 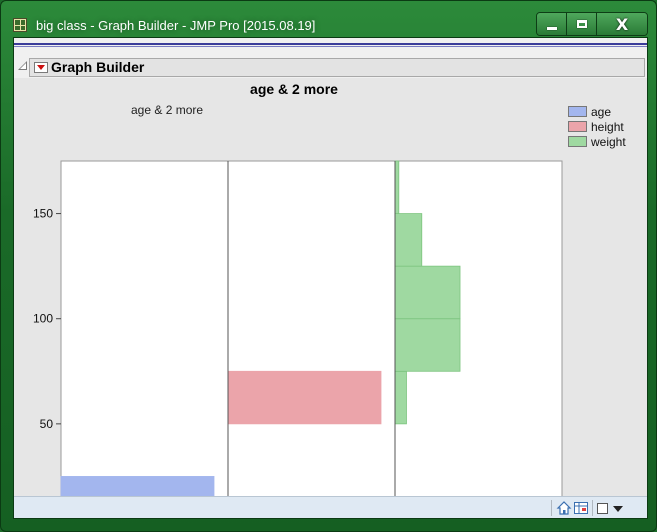 What do you see at coordinates (581, 508) in the screenshot?
I see `table-icon` at bounding box center [581, 508].